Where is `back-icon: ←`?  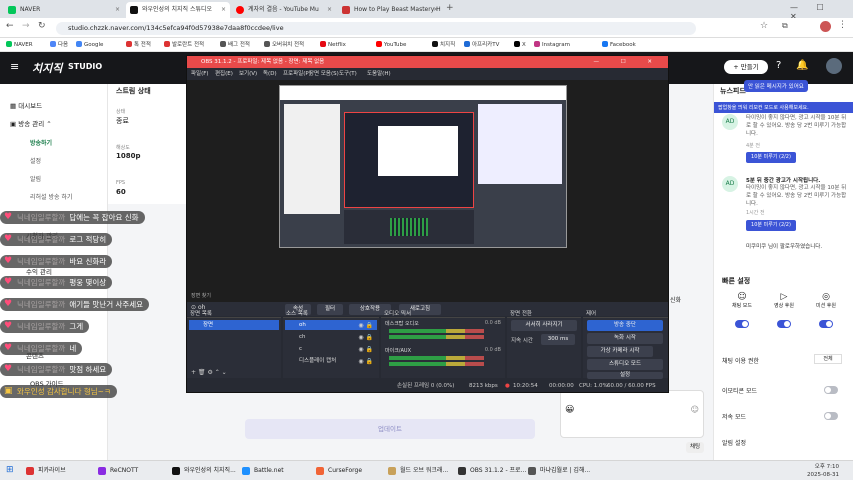 back-icon: ← is located at coordinates (10, 26).